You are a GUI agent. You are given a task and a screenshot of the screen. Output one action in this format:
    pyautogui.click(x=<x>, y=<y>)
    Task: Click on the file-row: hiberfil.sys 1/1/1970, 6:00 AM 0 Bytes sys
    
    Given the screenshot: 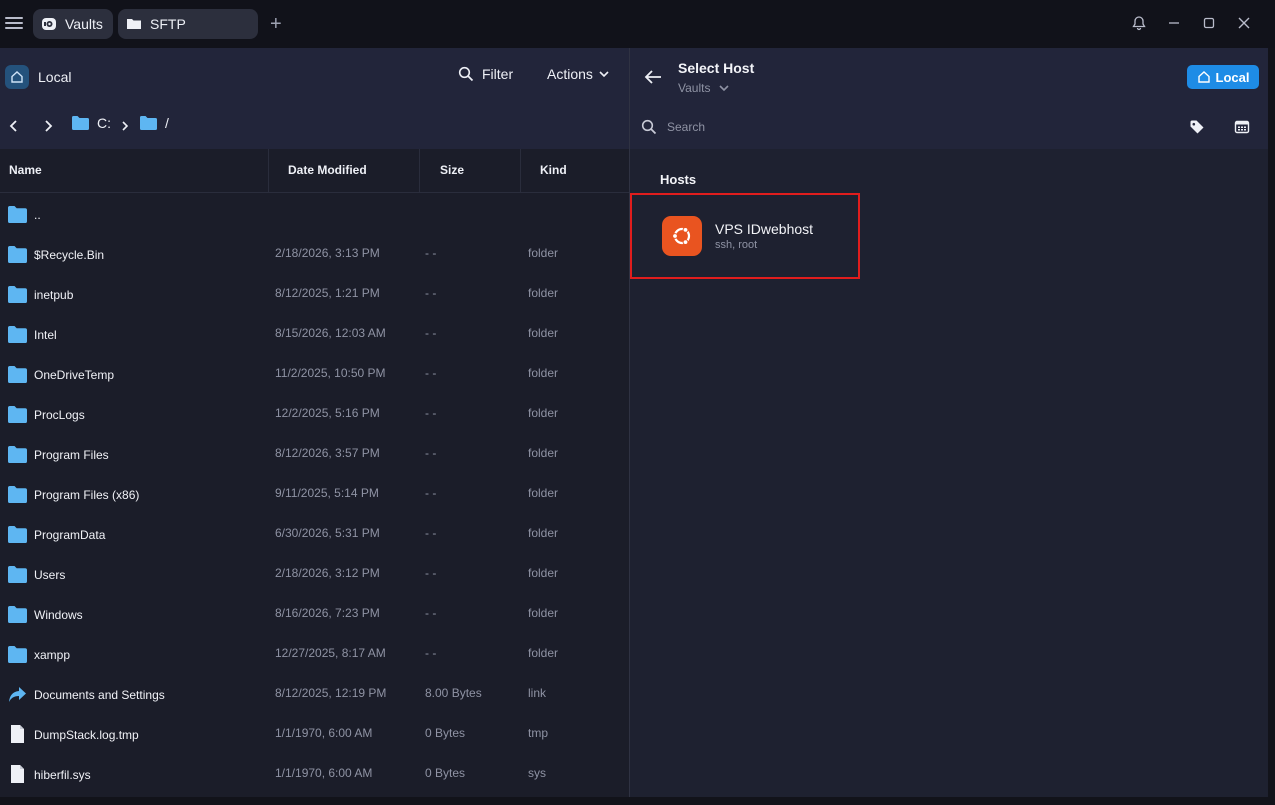 What is the action you would take?
    pyautogui.click(x=314, y=774)
    